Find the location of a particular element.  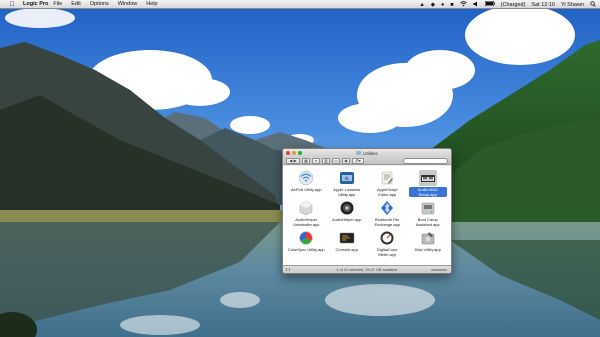

zoom-button is located at coordinates (300, 153).